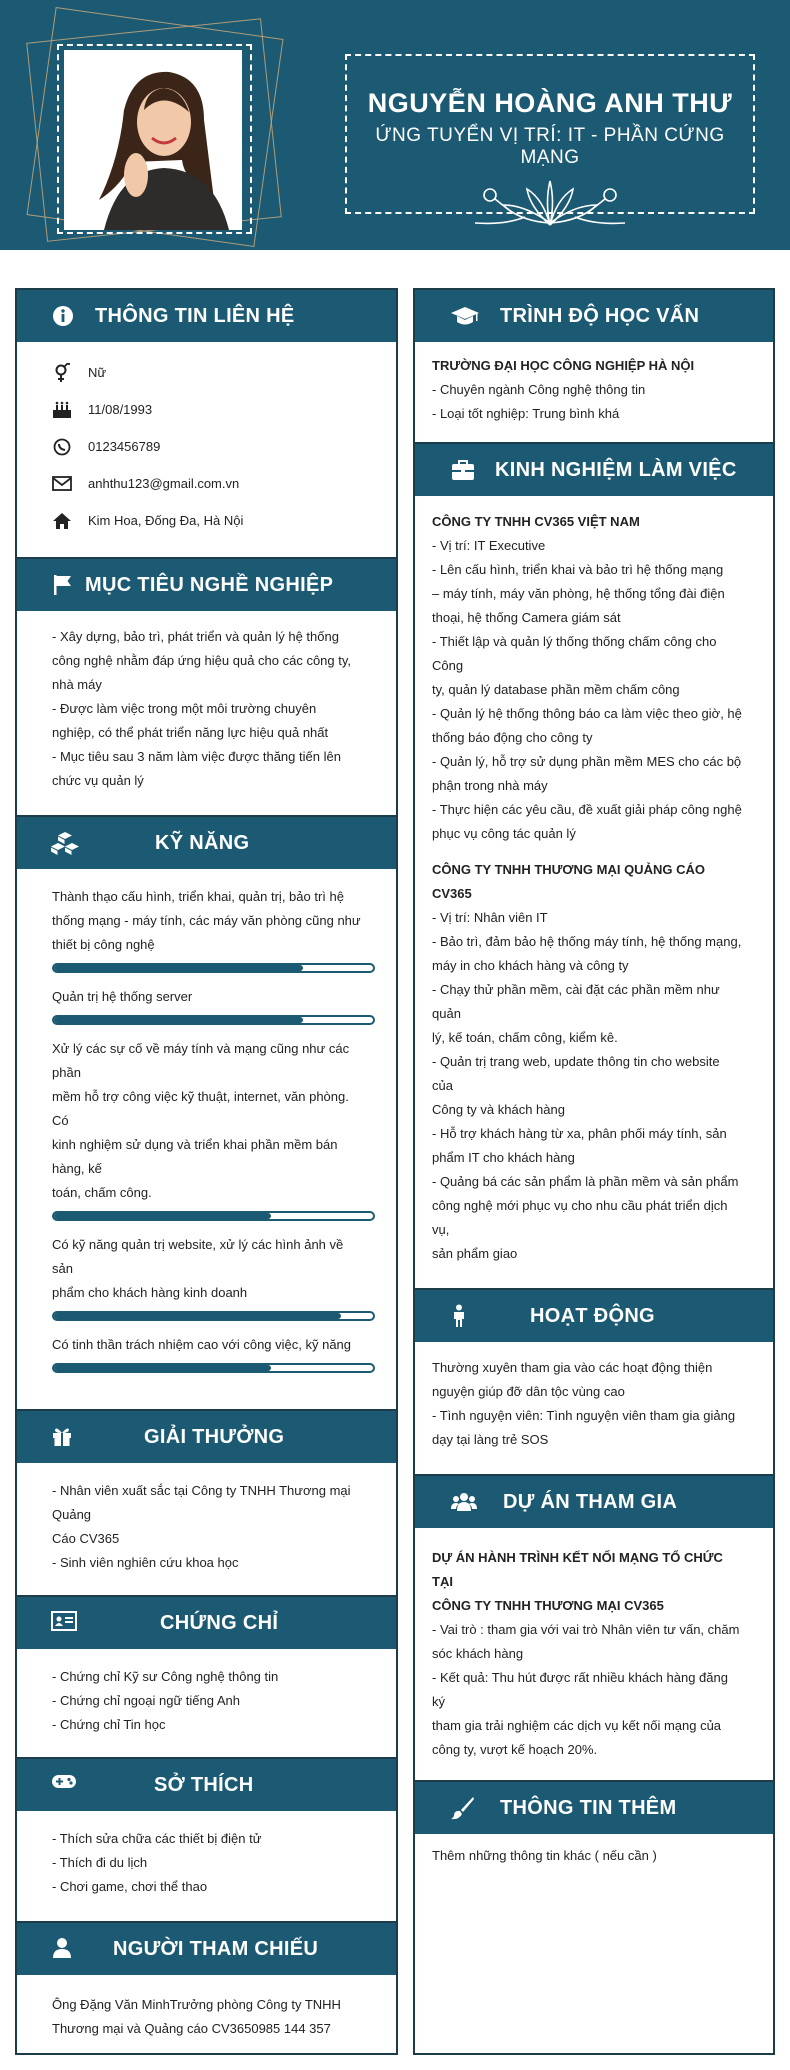 This screenshot has height=2070, width=790. I want to click on text-line: sóc khách hàng, so click(478, 1653).